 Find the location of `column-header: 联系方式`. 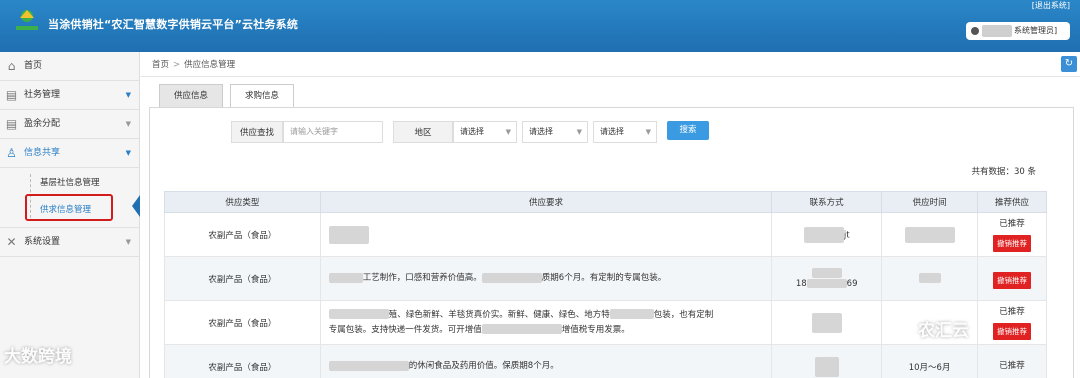

column-header: 联系方式 is located at coordinates (827, 202).